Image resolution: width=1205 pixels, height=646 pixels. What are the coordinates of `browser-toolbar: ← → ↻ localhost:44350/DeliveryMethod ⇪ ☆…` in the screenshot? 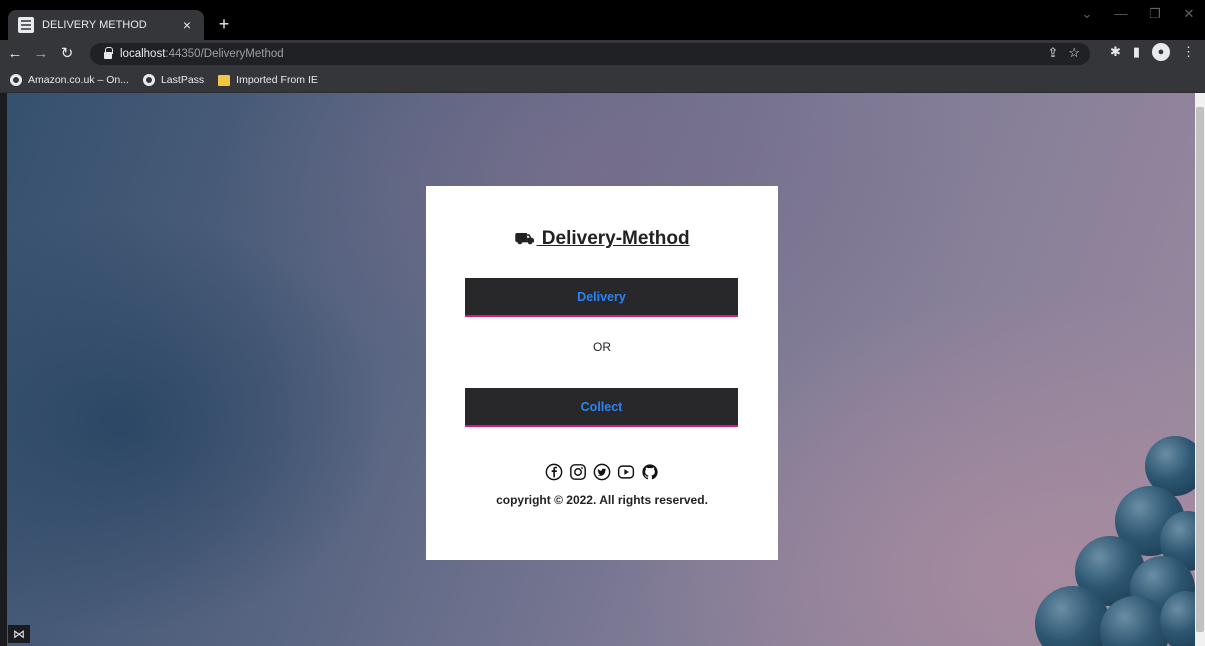 It's located at (602, 54).